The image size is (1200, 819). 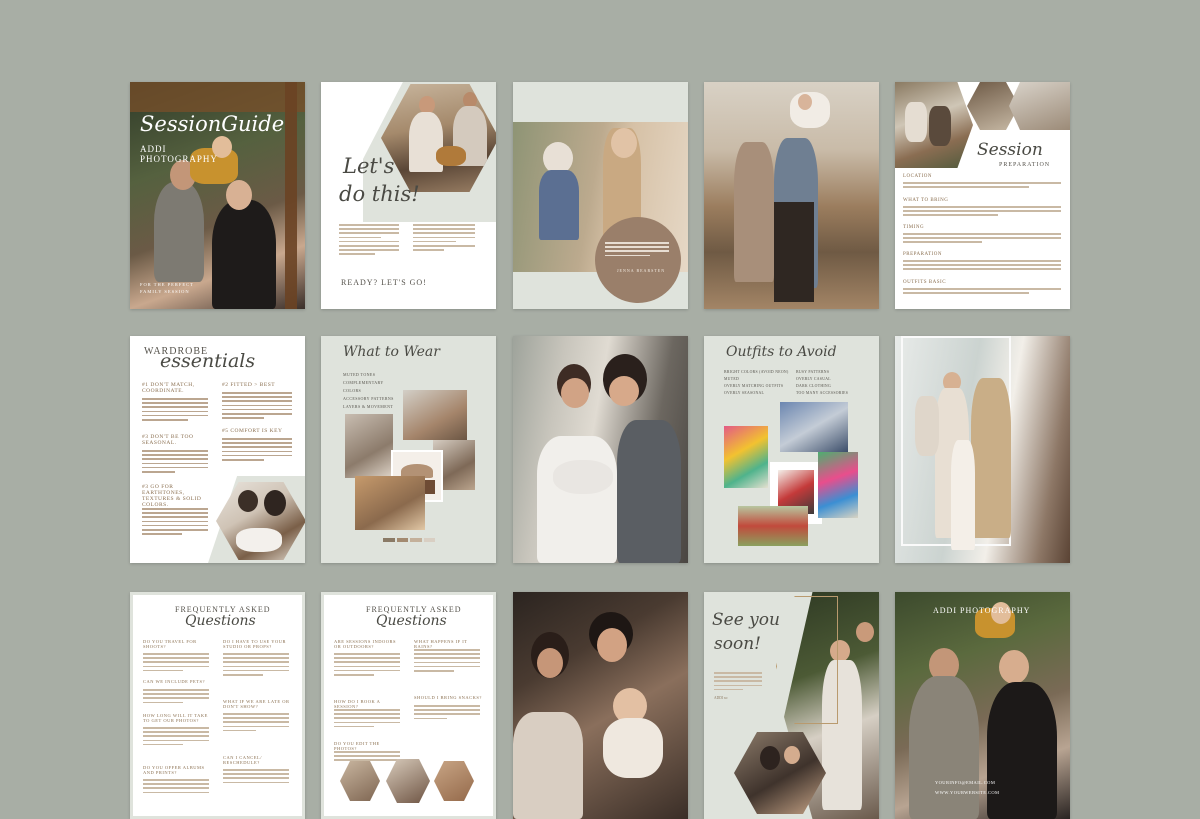 What do you see at coordinates (756, 372) in the screenshot?
I see `avoid-col1-1: BRIGHT COLORS (AVOID NEON)` at bounding box center [756, 372].